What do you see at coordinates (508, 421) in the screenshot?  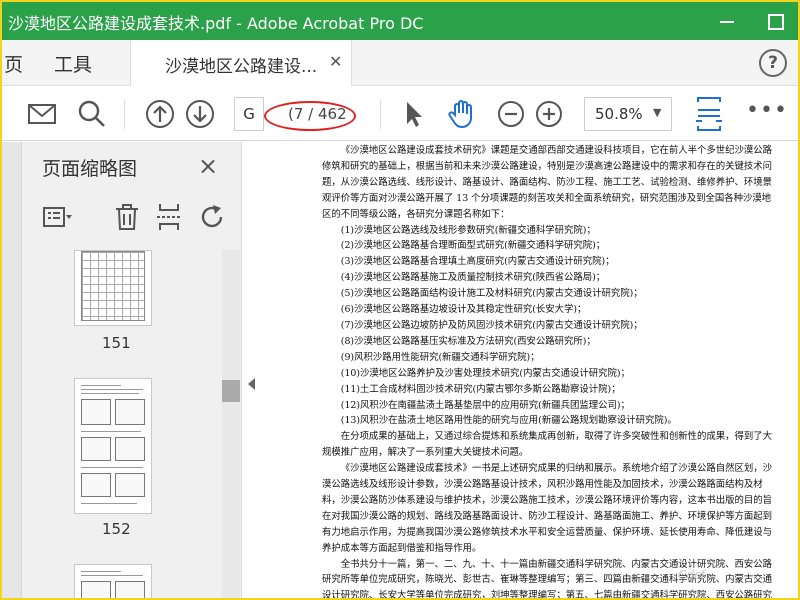 I see `doc-list-item: (13)风积沙在盐渍土地区路用性能的研究与应用(新疆公路规划勘察设计研究院)。` at bounding box center [508, 421].